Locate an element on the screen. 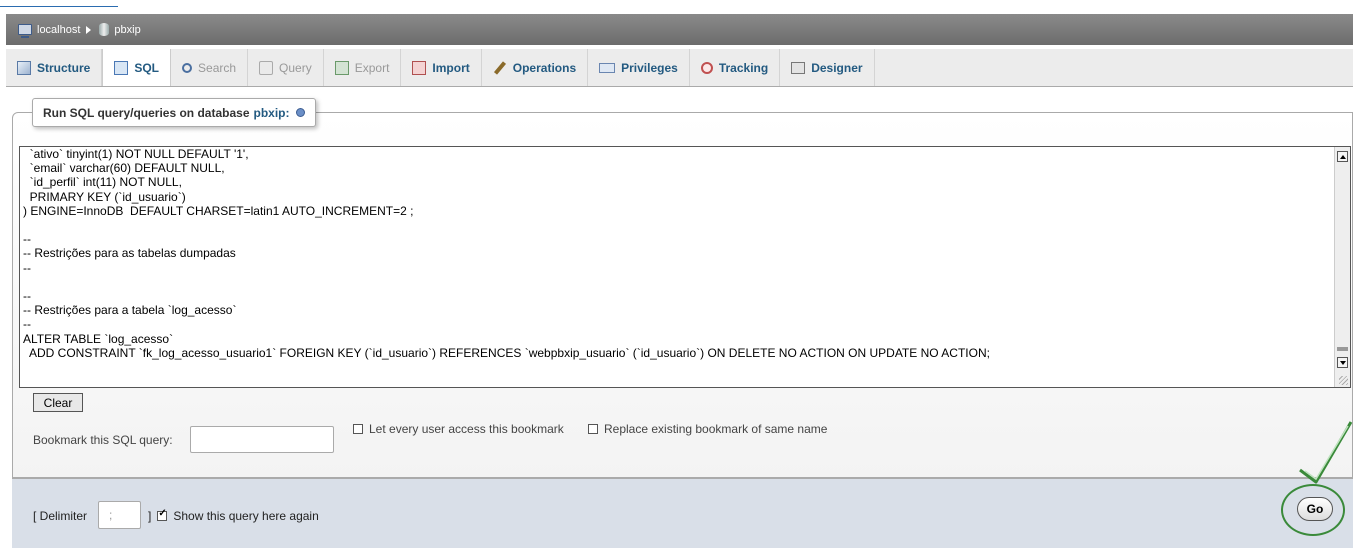  legend-text: Run SQL query/queries on database is located at coordinates (146, 112).